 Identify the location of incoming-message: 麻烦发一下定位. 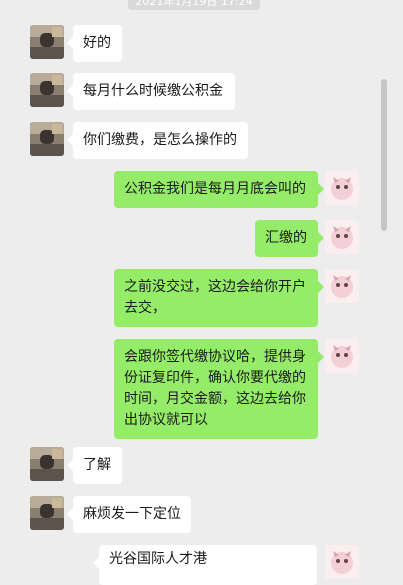
(129, 514).